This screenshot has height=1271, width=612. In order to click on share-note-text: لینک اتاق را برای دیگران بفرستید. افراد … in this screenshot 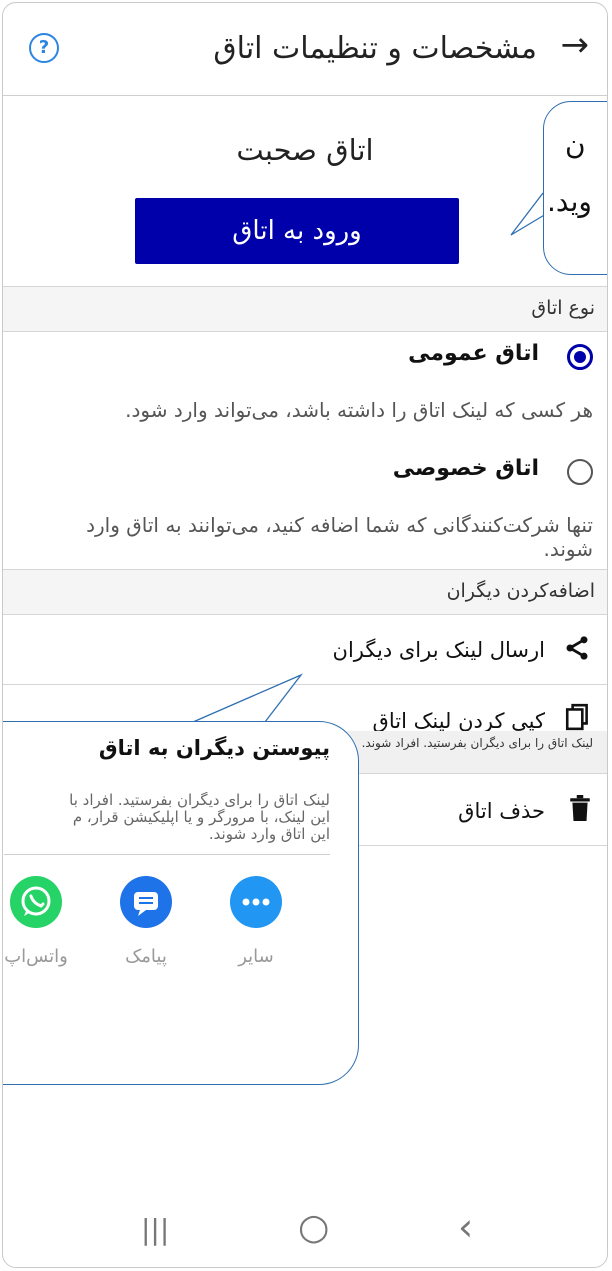, I will do `click(477, 743)`.